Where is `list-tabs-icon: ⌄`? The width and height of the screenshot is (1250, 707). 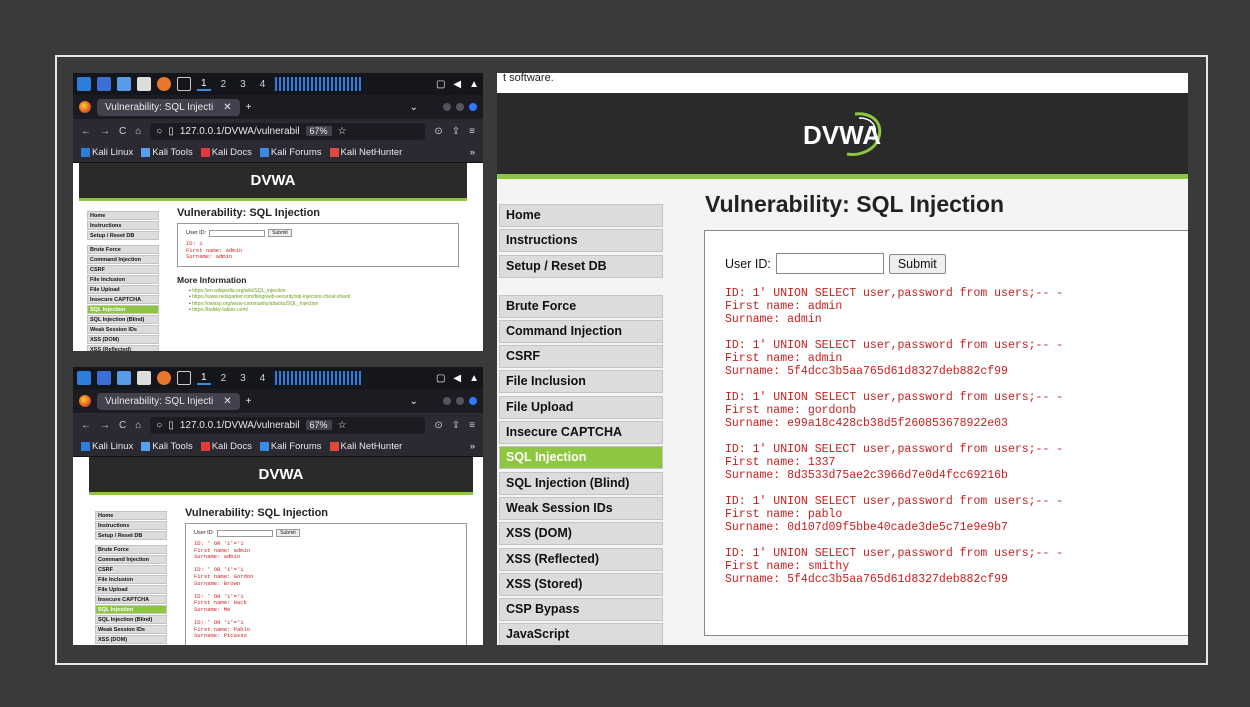
list-tabs-icon: ⌄ is located at coordinates (414, 401).